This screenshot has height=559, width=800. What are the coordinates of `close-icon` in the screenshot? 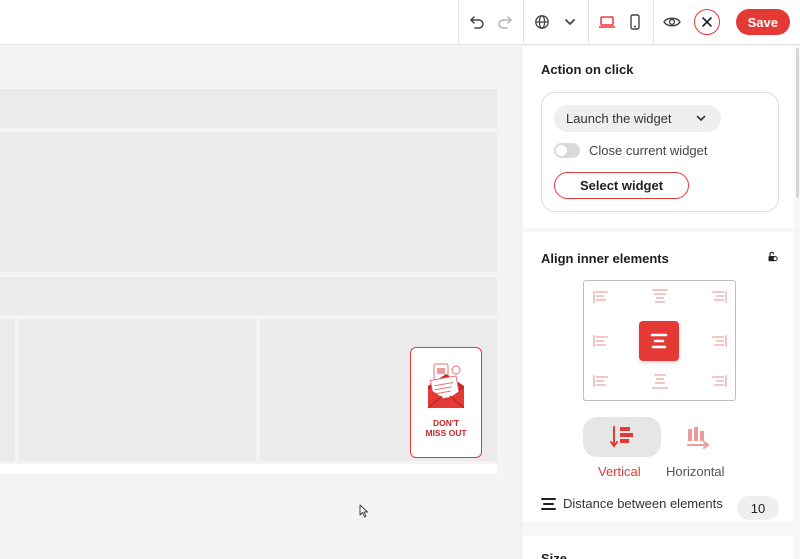 It's located at (706, 22).